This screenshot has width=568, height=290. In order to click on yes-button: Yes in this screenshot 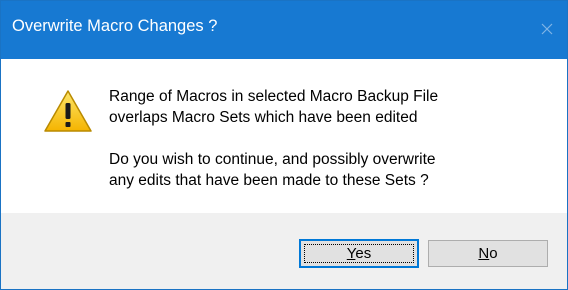, I will do `click(359, 253)`.